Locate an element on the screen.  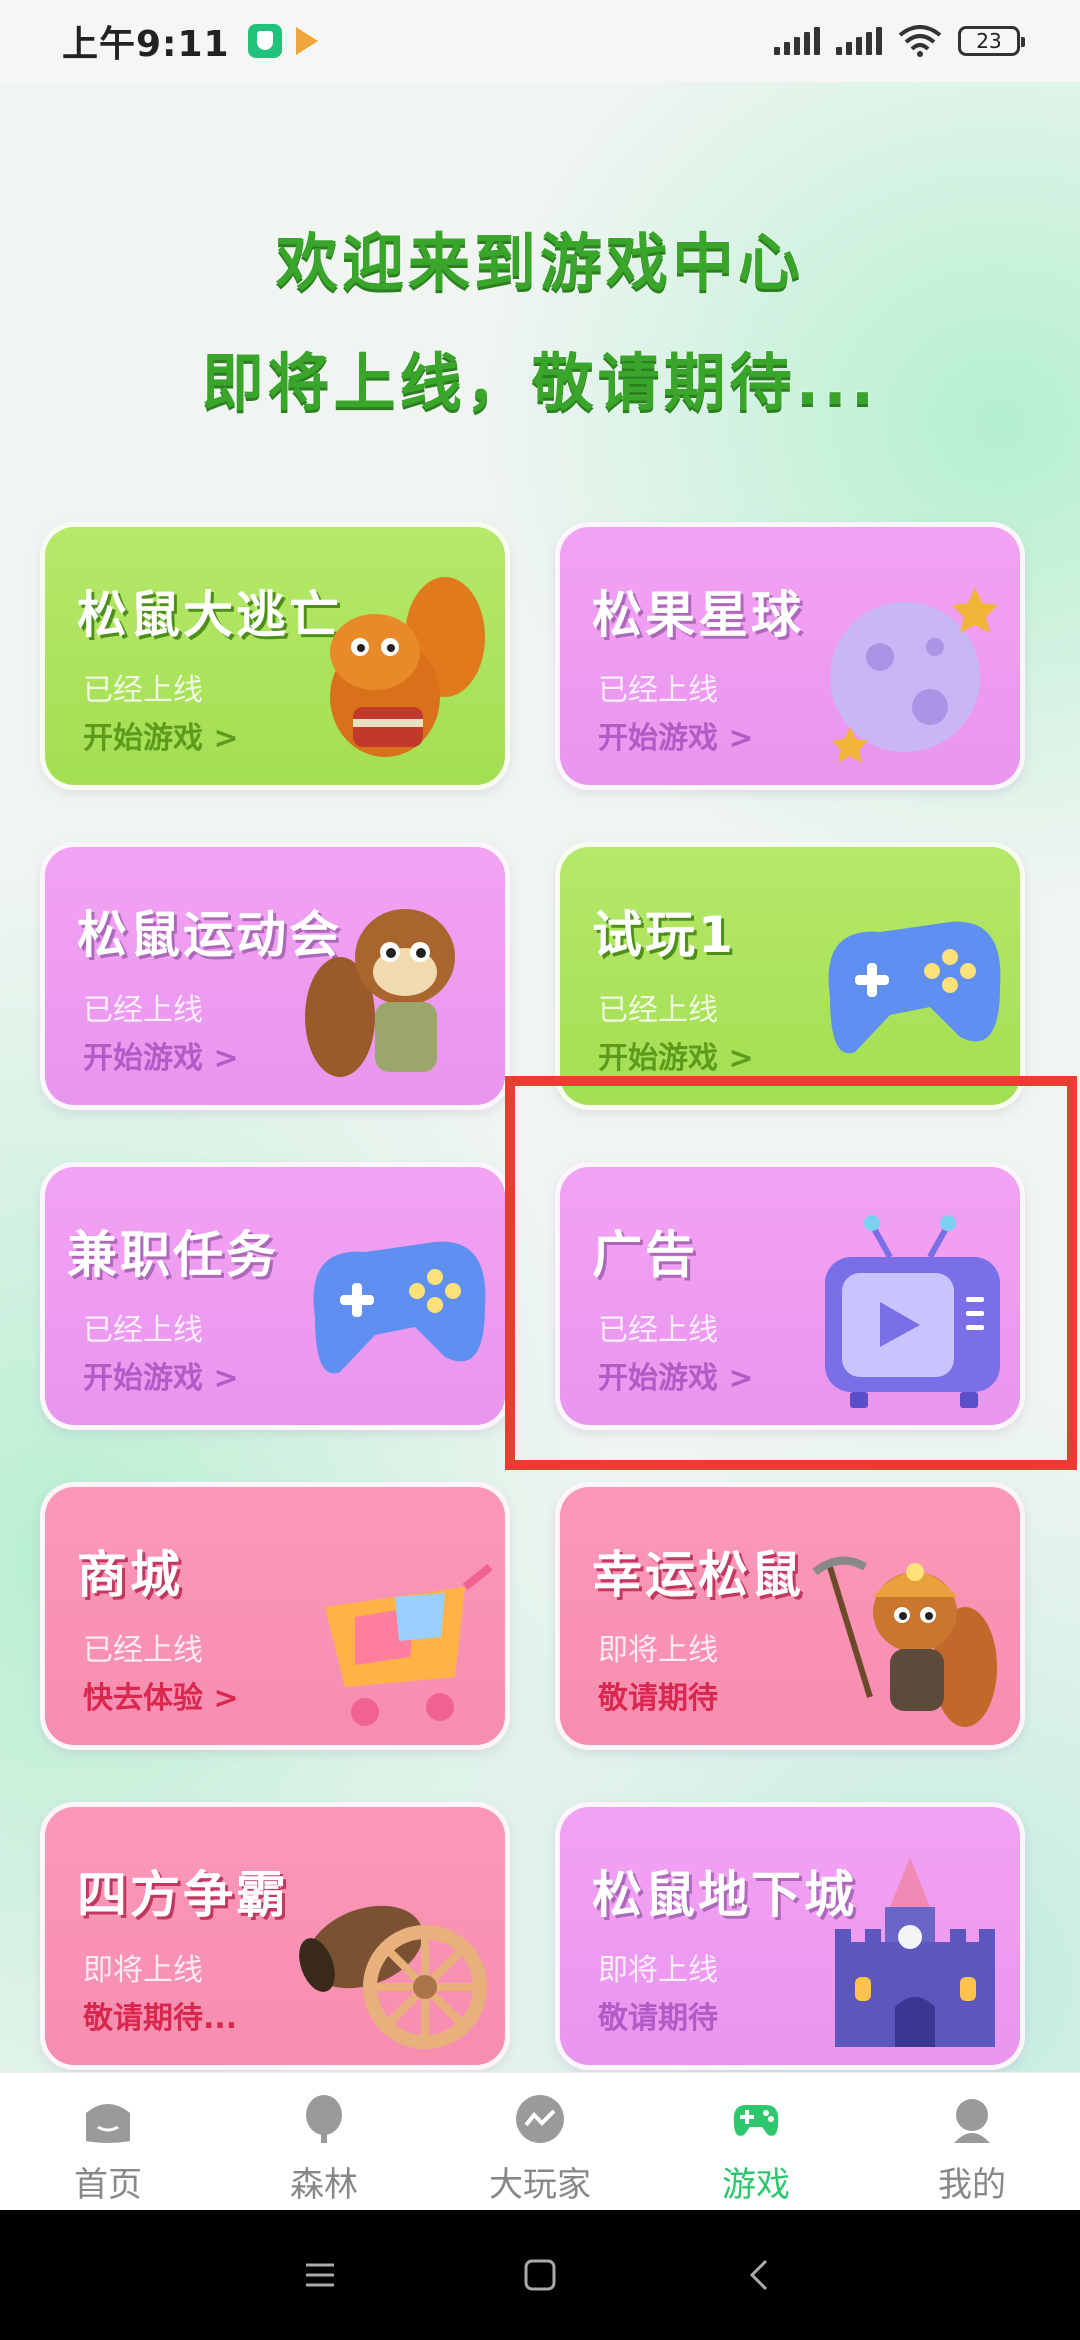
nav-label: 首页 is located at coordinates (108, 2185).